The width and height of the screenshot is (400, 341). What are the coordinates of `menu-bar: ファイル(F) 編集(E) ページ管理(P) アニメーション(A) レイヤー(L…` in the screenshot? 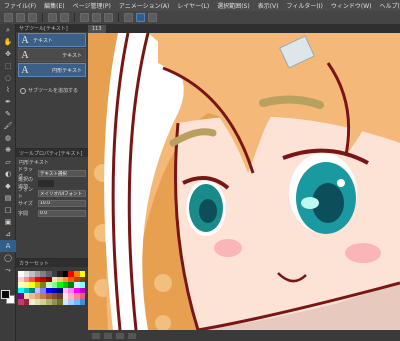 It's located at (200, 5).